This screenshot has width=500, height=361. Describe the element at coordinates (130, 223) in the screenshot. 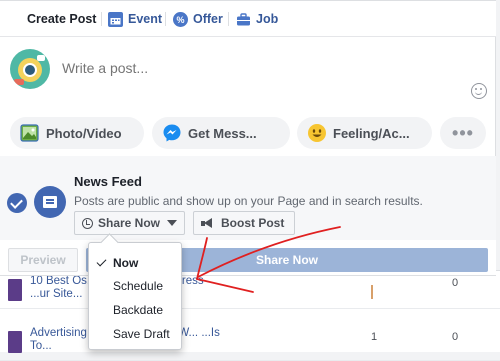

I see `share-now-dropdown: Share Now` at that location.